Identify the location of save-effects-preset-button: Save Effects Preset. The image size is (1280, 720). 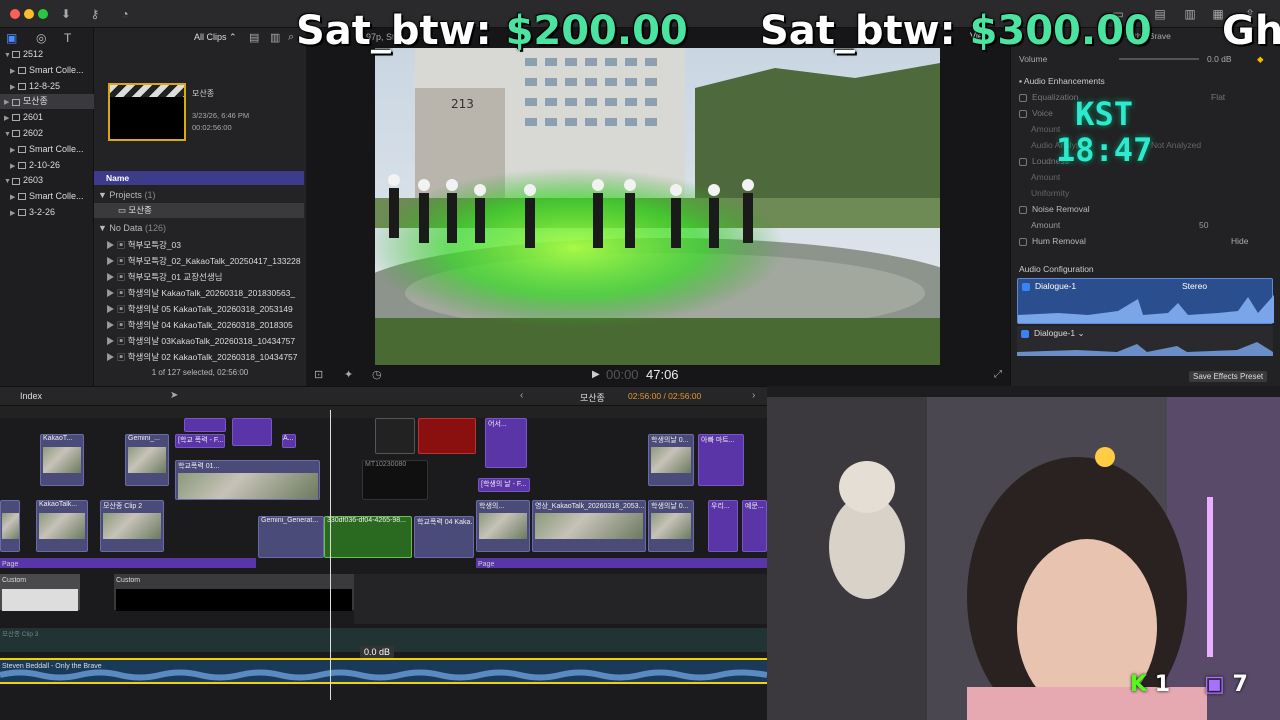
(1228, 376).